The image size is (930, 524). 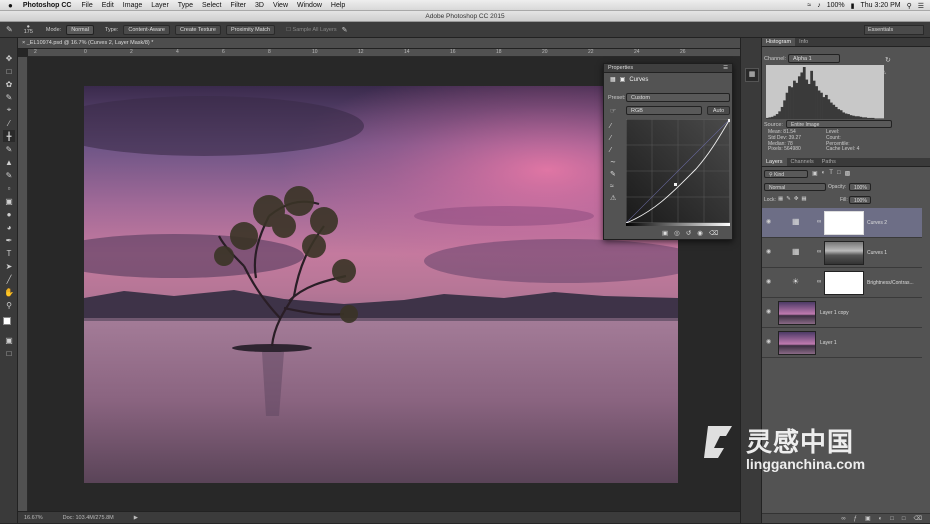 I want to click on refresh-icon: ↻, so click(x=888, y=60).